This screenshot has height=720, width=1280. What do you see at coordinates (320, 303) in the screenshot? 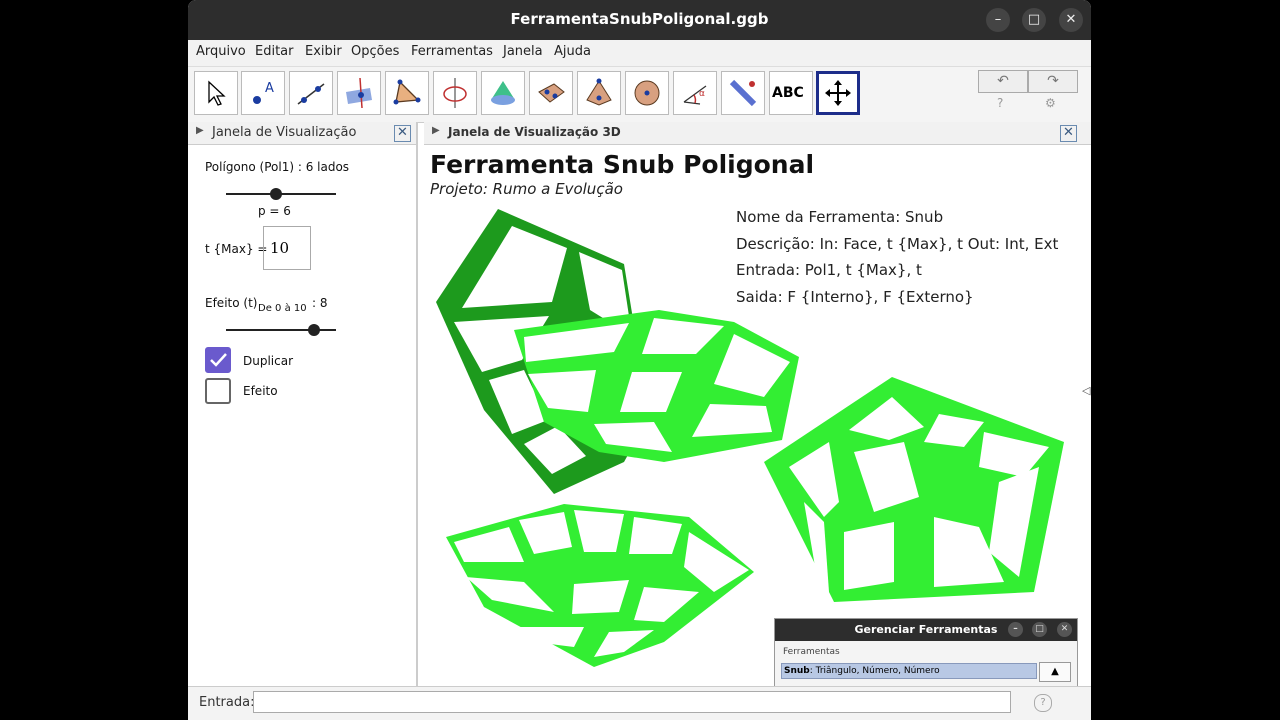
I see `effect-value-label: : 8` at bounding box center [320, 303].